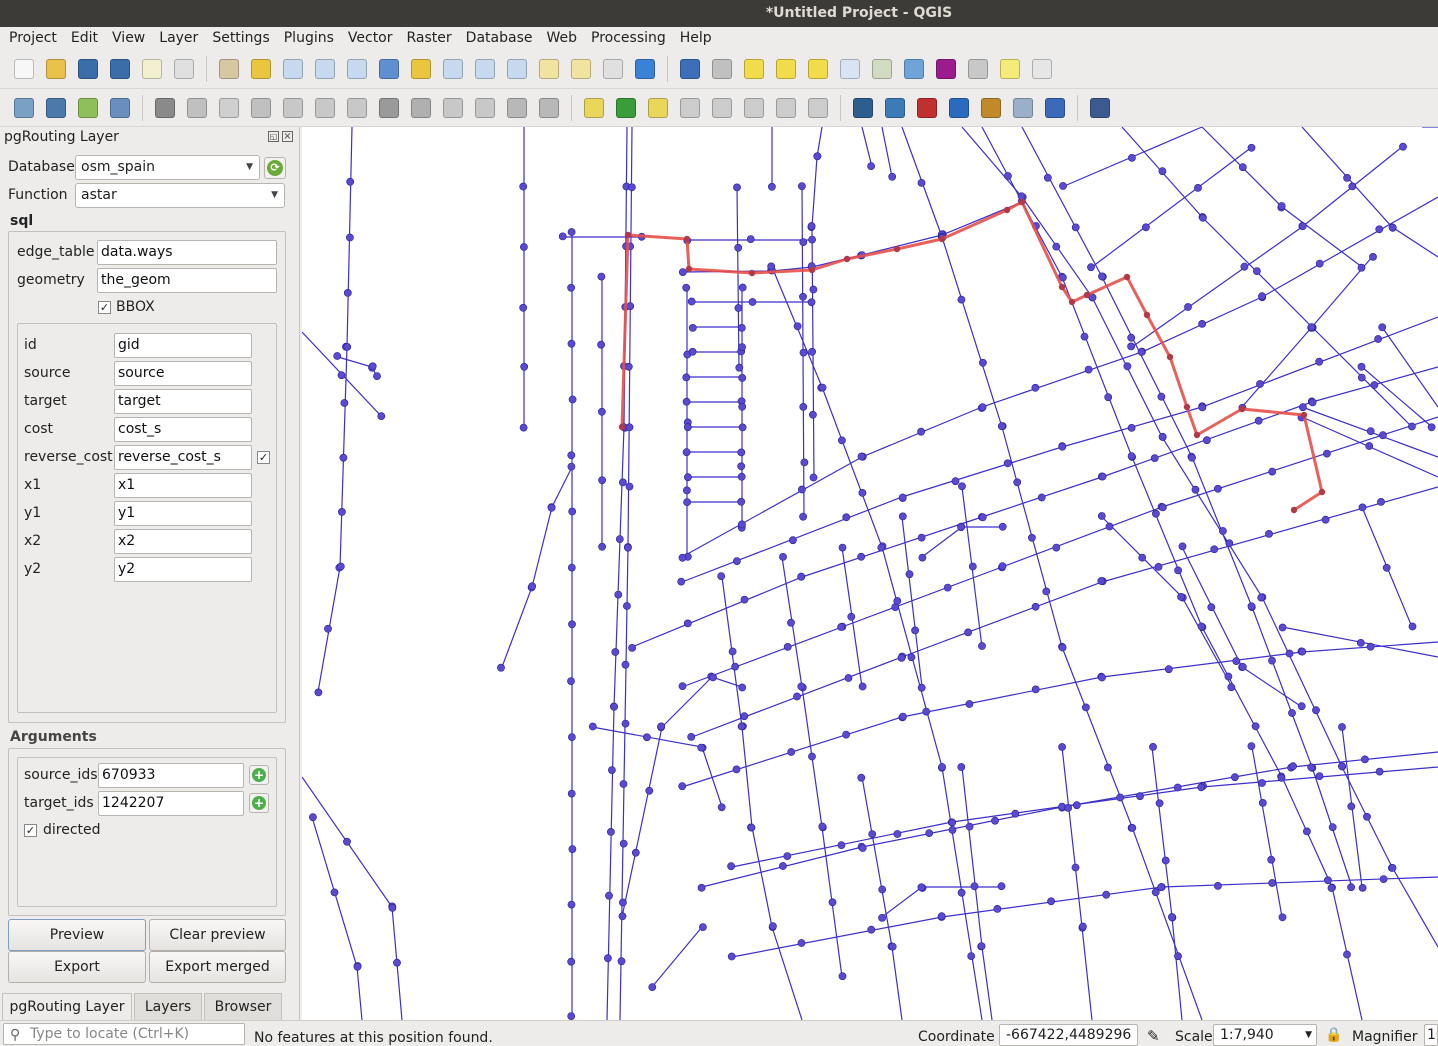 The width and height of the screenshot is (1438, 1046). I want to click on pan-to-selection-button, so click(261, 69).